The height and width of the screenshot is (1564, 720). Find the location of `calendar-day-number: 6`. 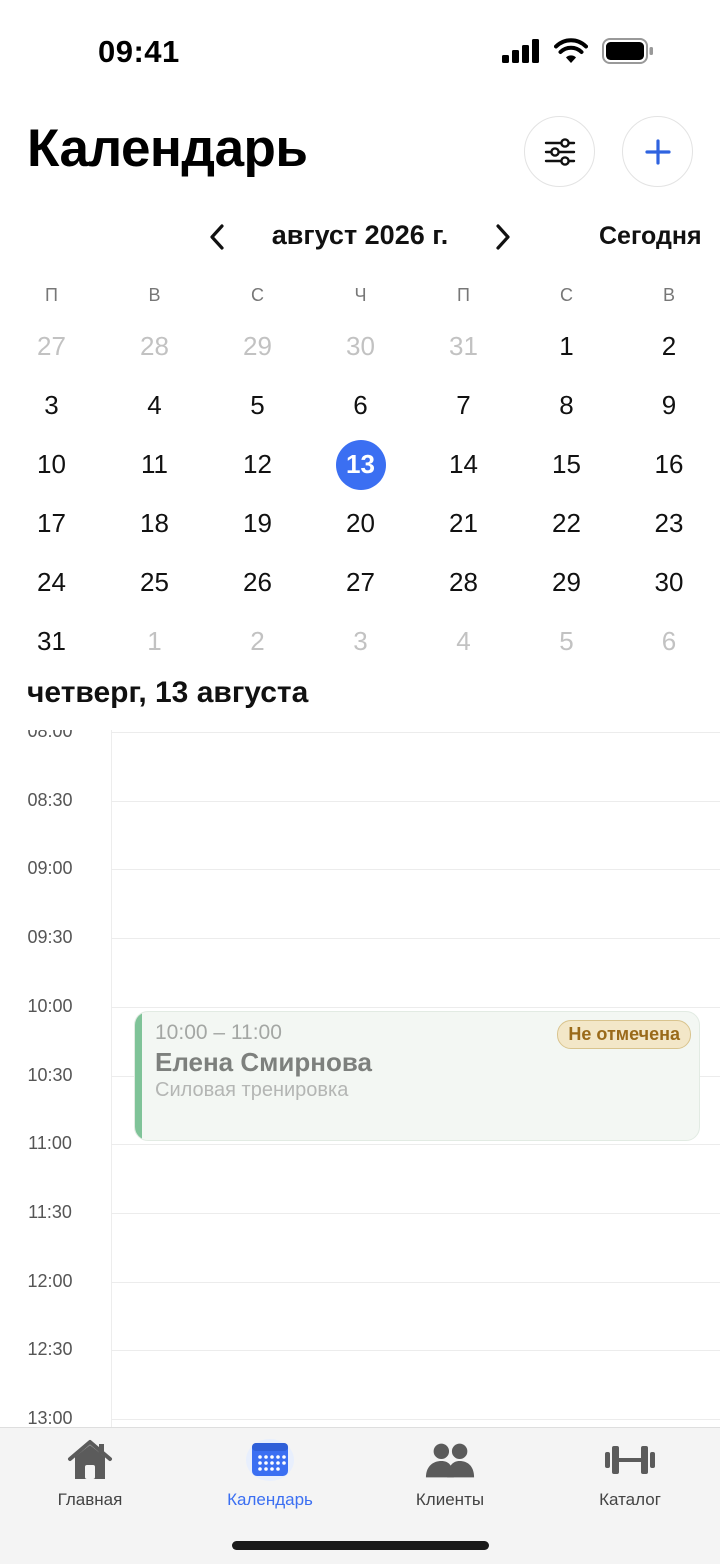

calendar-day-number: 6 is located at coordinates (360, 405).